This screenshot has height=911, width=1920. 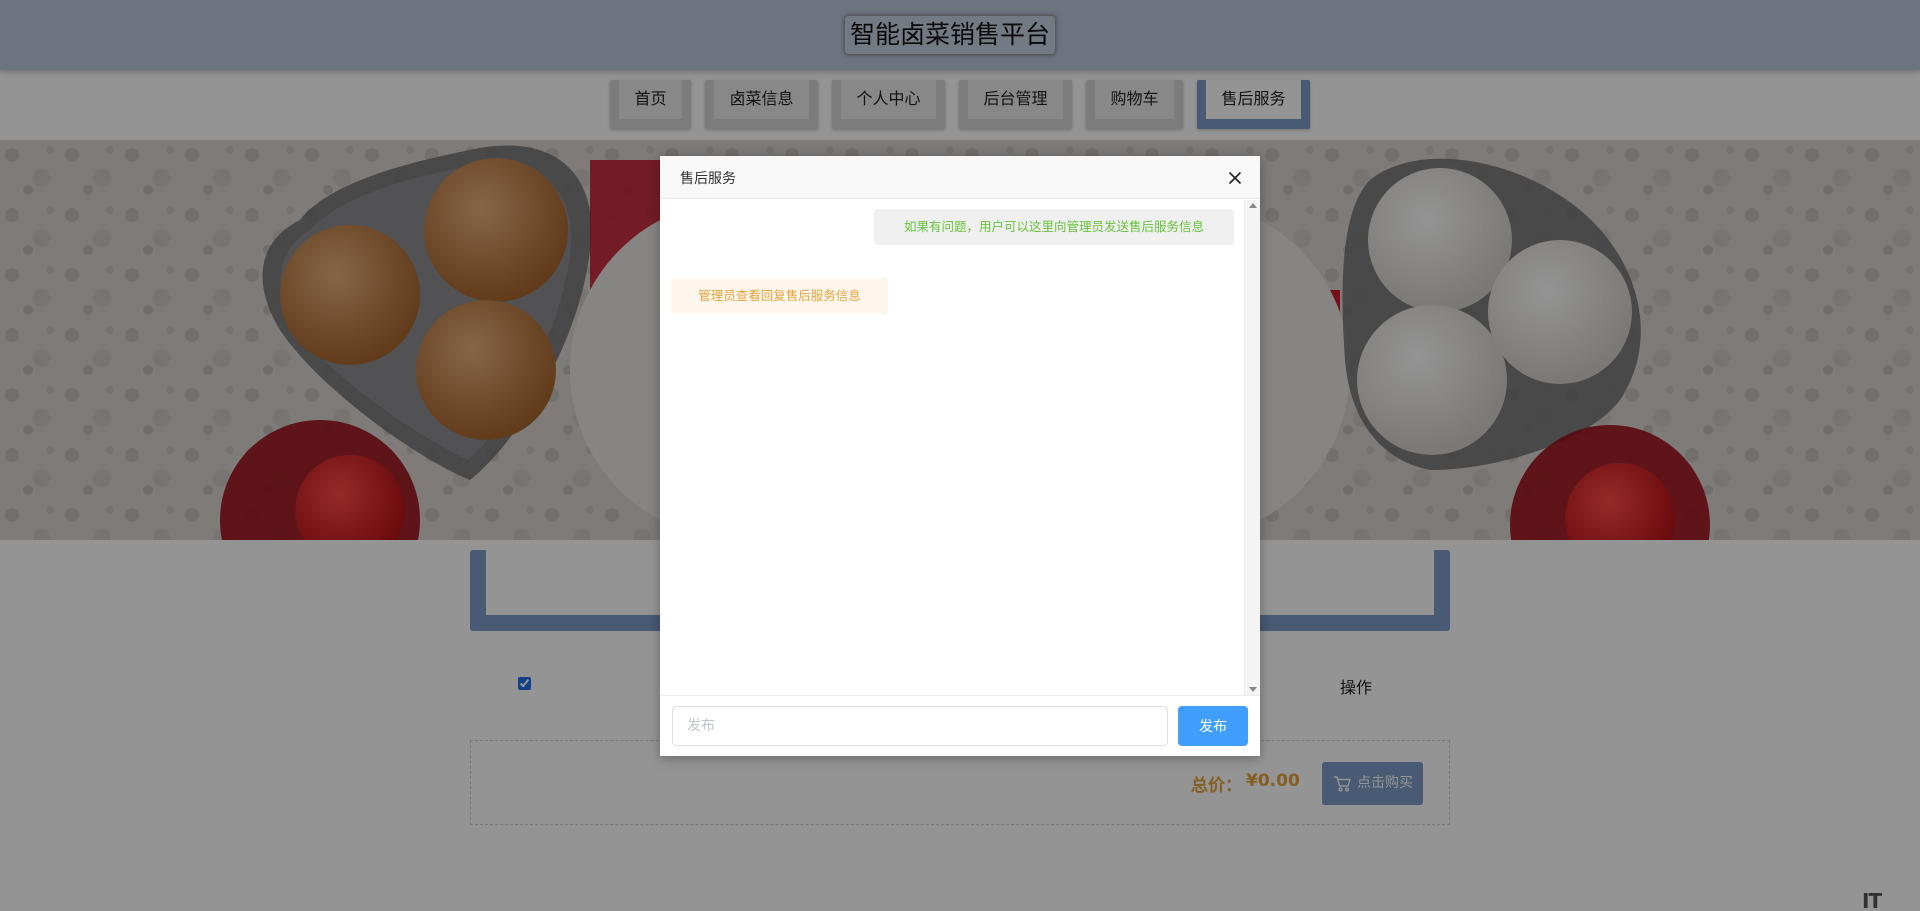 I want to click on dialog-footer: 发布, so click(x=960, y=725).